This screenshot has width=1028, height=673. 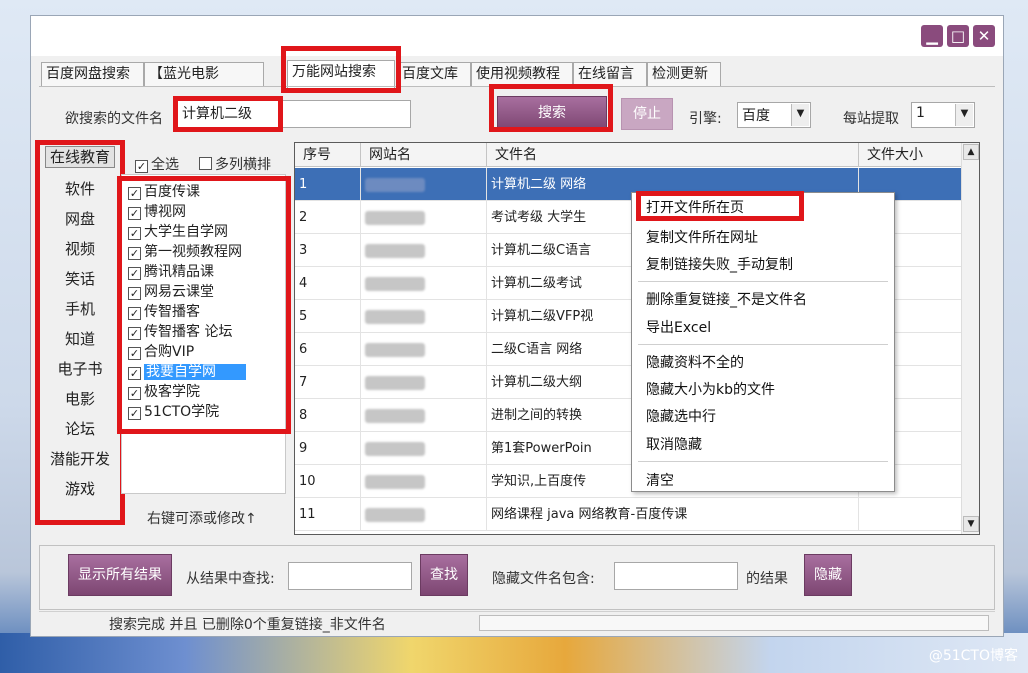 What do you see at coordinates (647, 114) in the screenshot?
I see `stop-button: 停止` at bounding box center [647, 114].